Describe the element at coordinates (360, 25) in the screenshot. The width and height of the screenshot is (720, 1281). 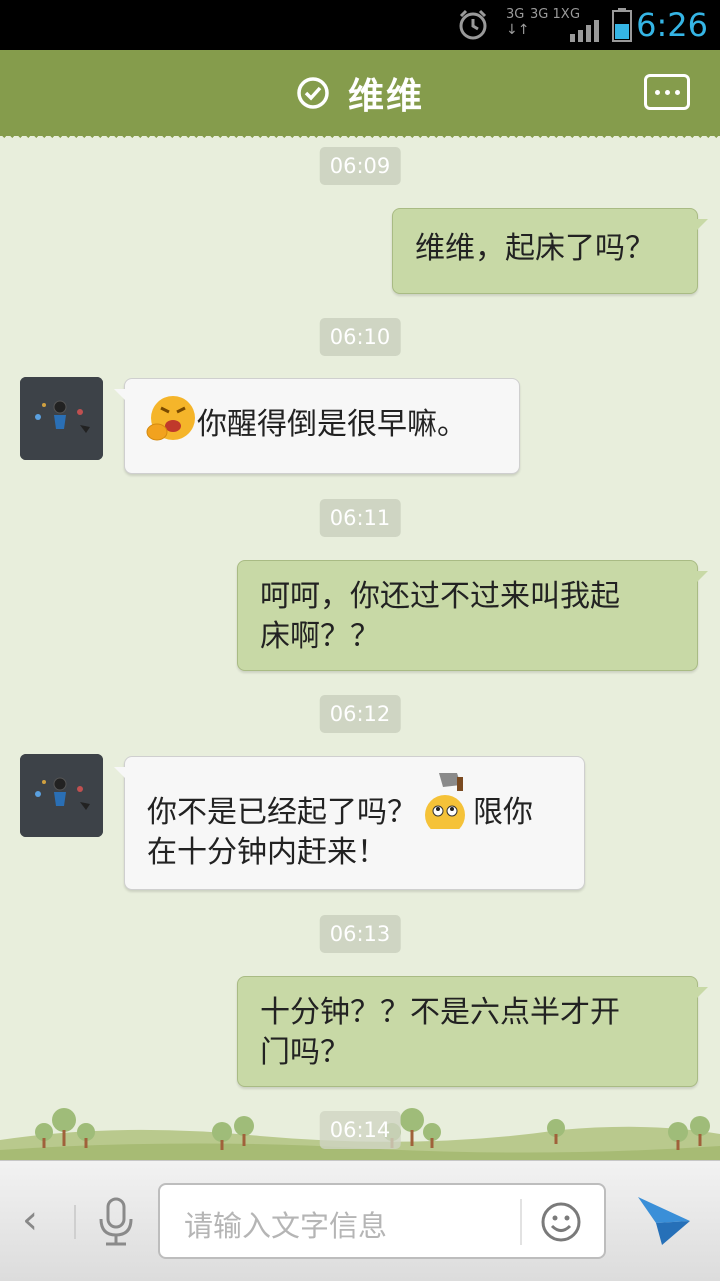
I see `status-bar: 3G ↓↑ 3G 1X G 6:26` at that location.